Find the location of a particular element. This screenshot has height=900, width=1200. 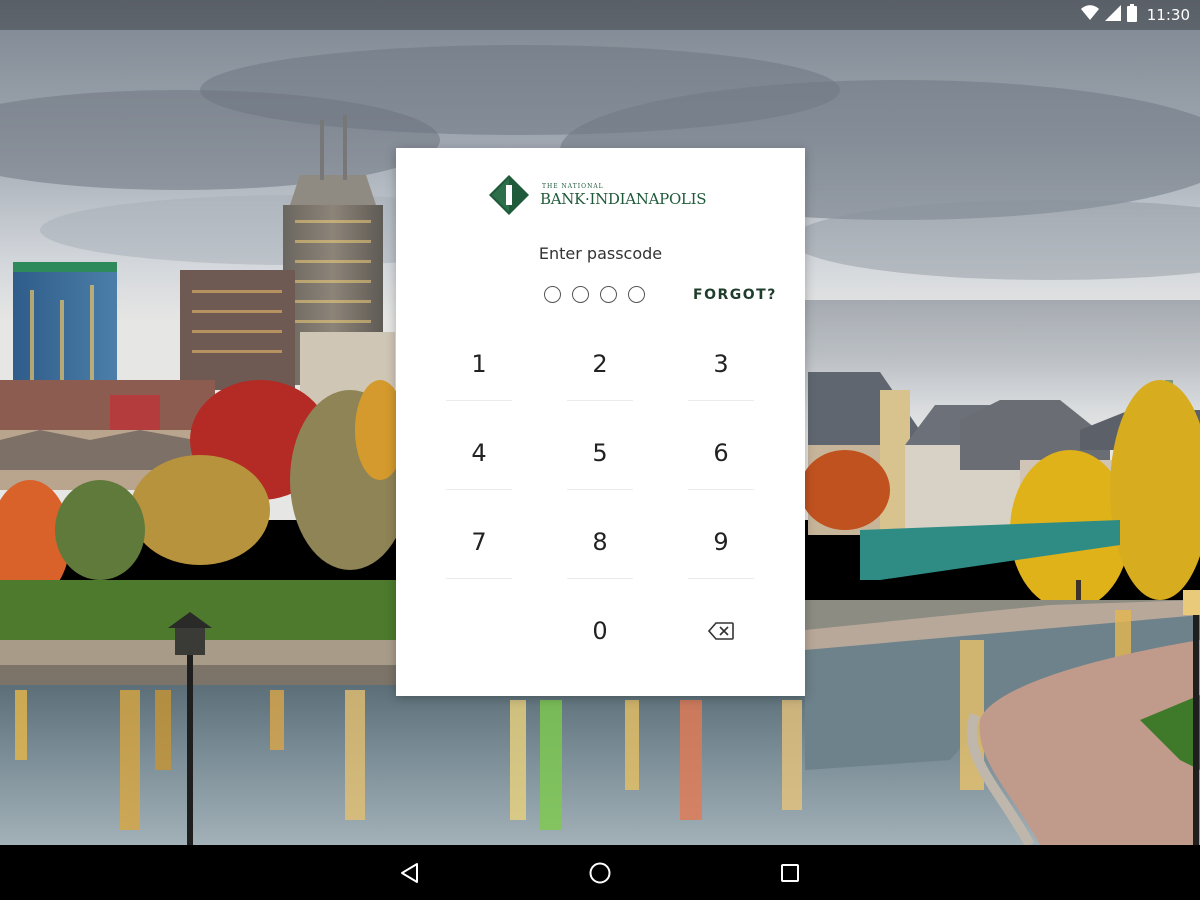

keypad-key-label: 3 is located at coordinates (721, 364).